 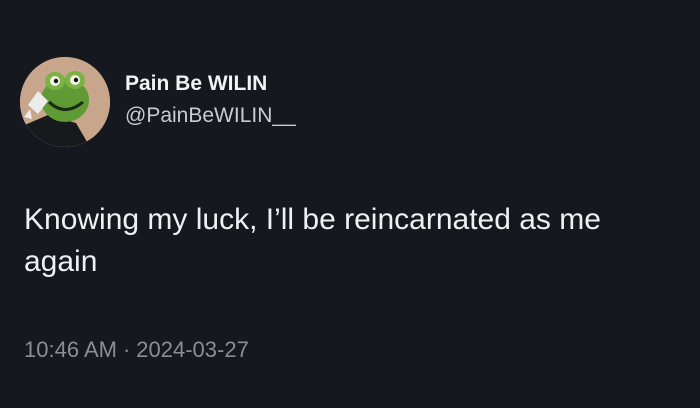 I want to click on tweet-timestamp: 10:46 AM · 2024-03-27, so click(x=136, y=350).